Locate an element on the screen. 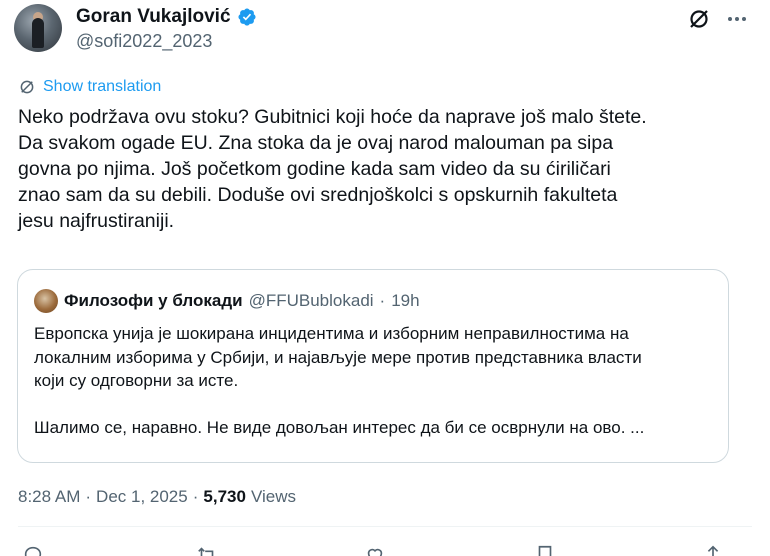 The image size is (770, 556). reply-icon is located at coordinates (33, 551).